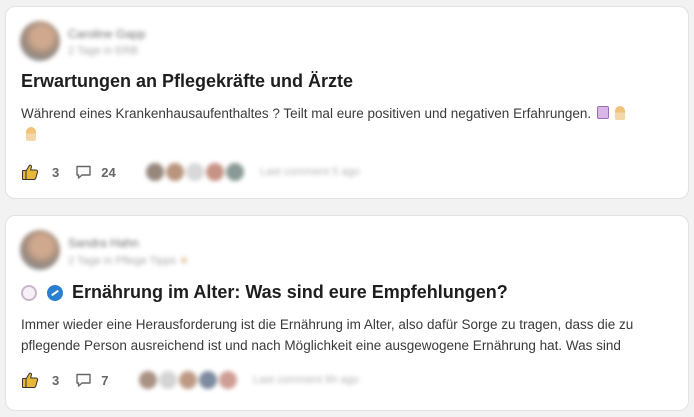 Image resolution: width=694 pixels, height=417 pixels. I want to click on post-author: Caroline Gapp 2 Tage in ERB, so click(105, 43).